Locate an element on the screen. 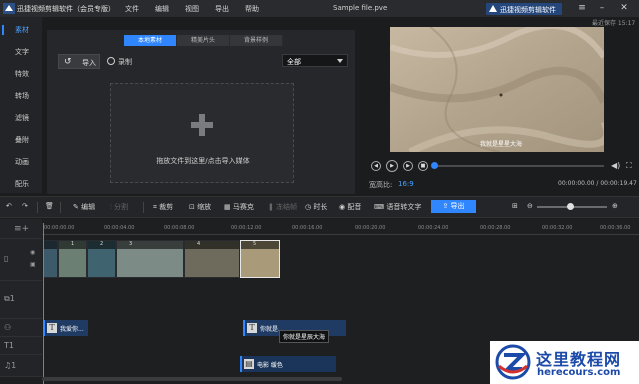  plus-icon is located at coordinates (202, 125).